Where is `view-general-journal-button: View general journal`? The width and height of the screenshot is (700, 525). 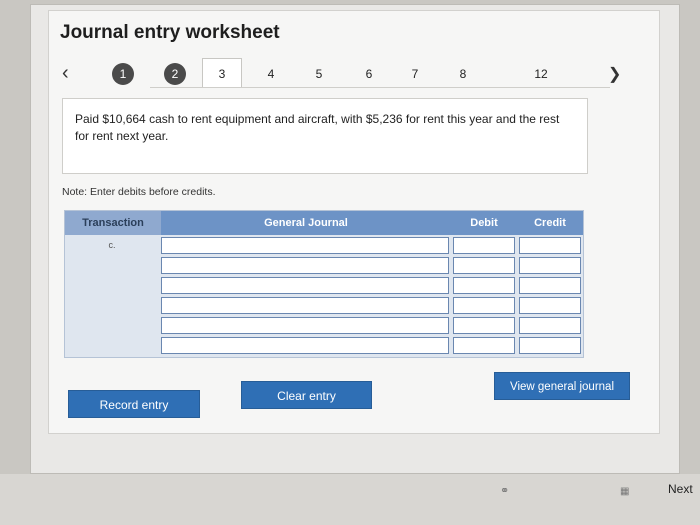 view-general-journal-button: View general journal is located at coordinates (562, 386).